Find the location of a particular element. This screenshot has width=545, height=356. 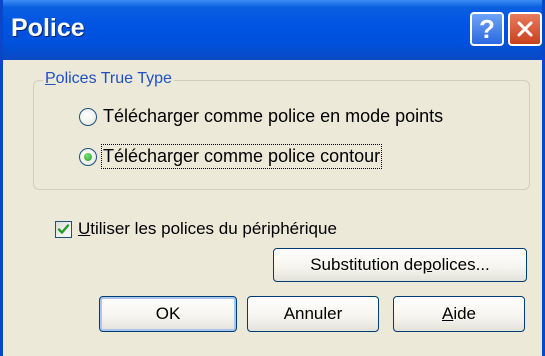

radio-button-checked is located at coordinates (88, 156).